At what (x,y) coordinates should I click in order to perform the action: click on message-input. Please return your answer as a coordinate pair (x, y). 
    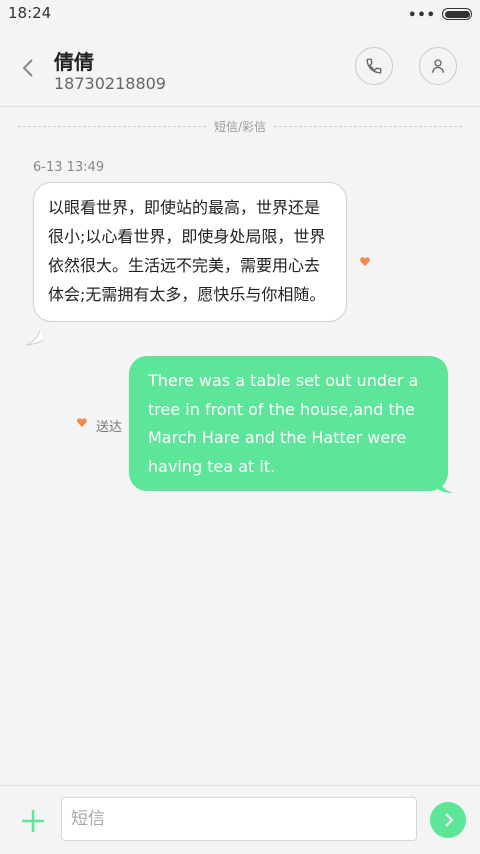
    Looking at the image, I should click on (239, 819).